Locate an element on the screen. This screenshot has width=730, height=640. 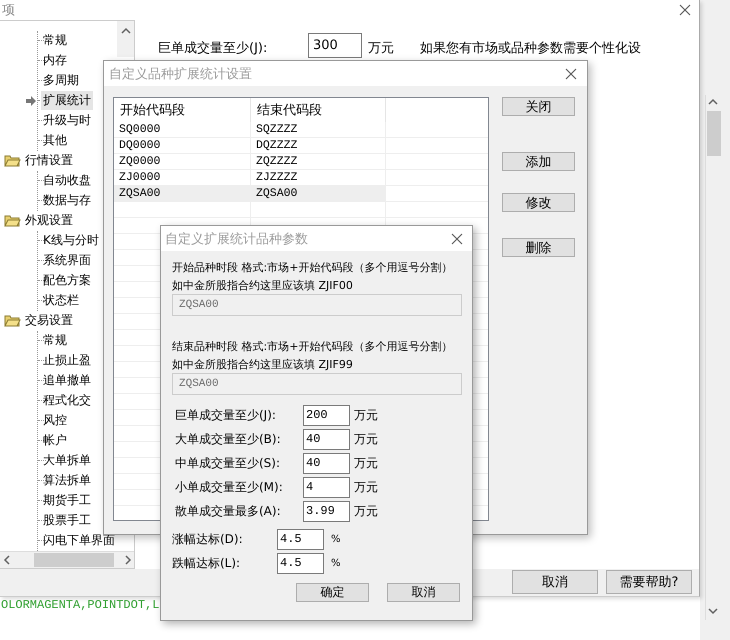
input-field: 200 is located at coordinates (326, 415).